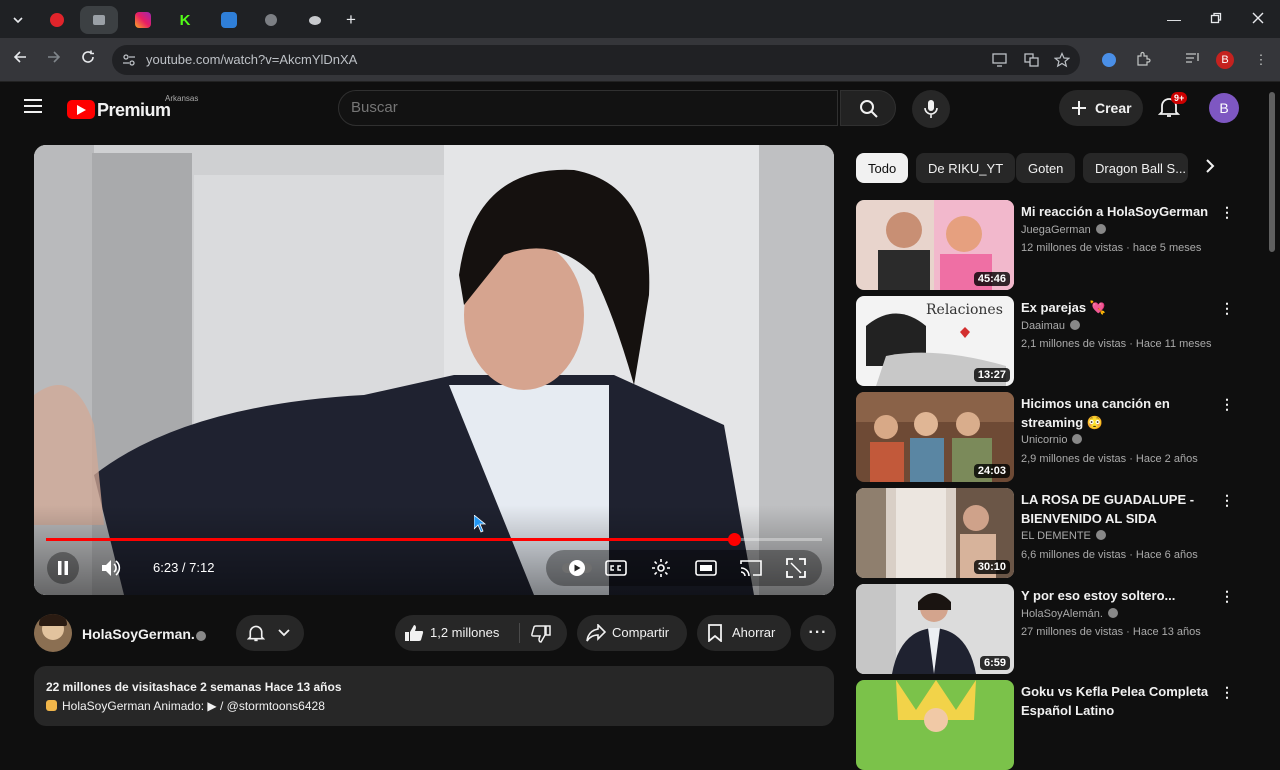  I want to click on cast-media-icon, so click(1193, 60).